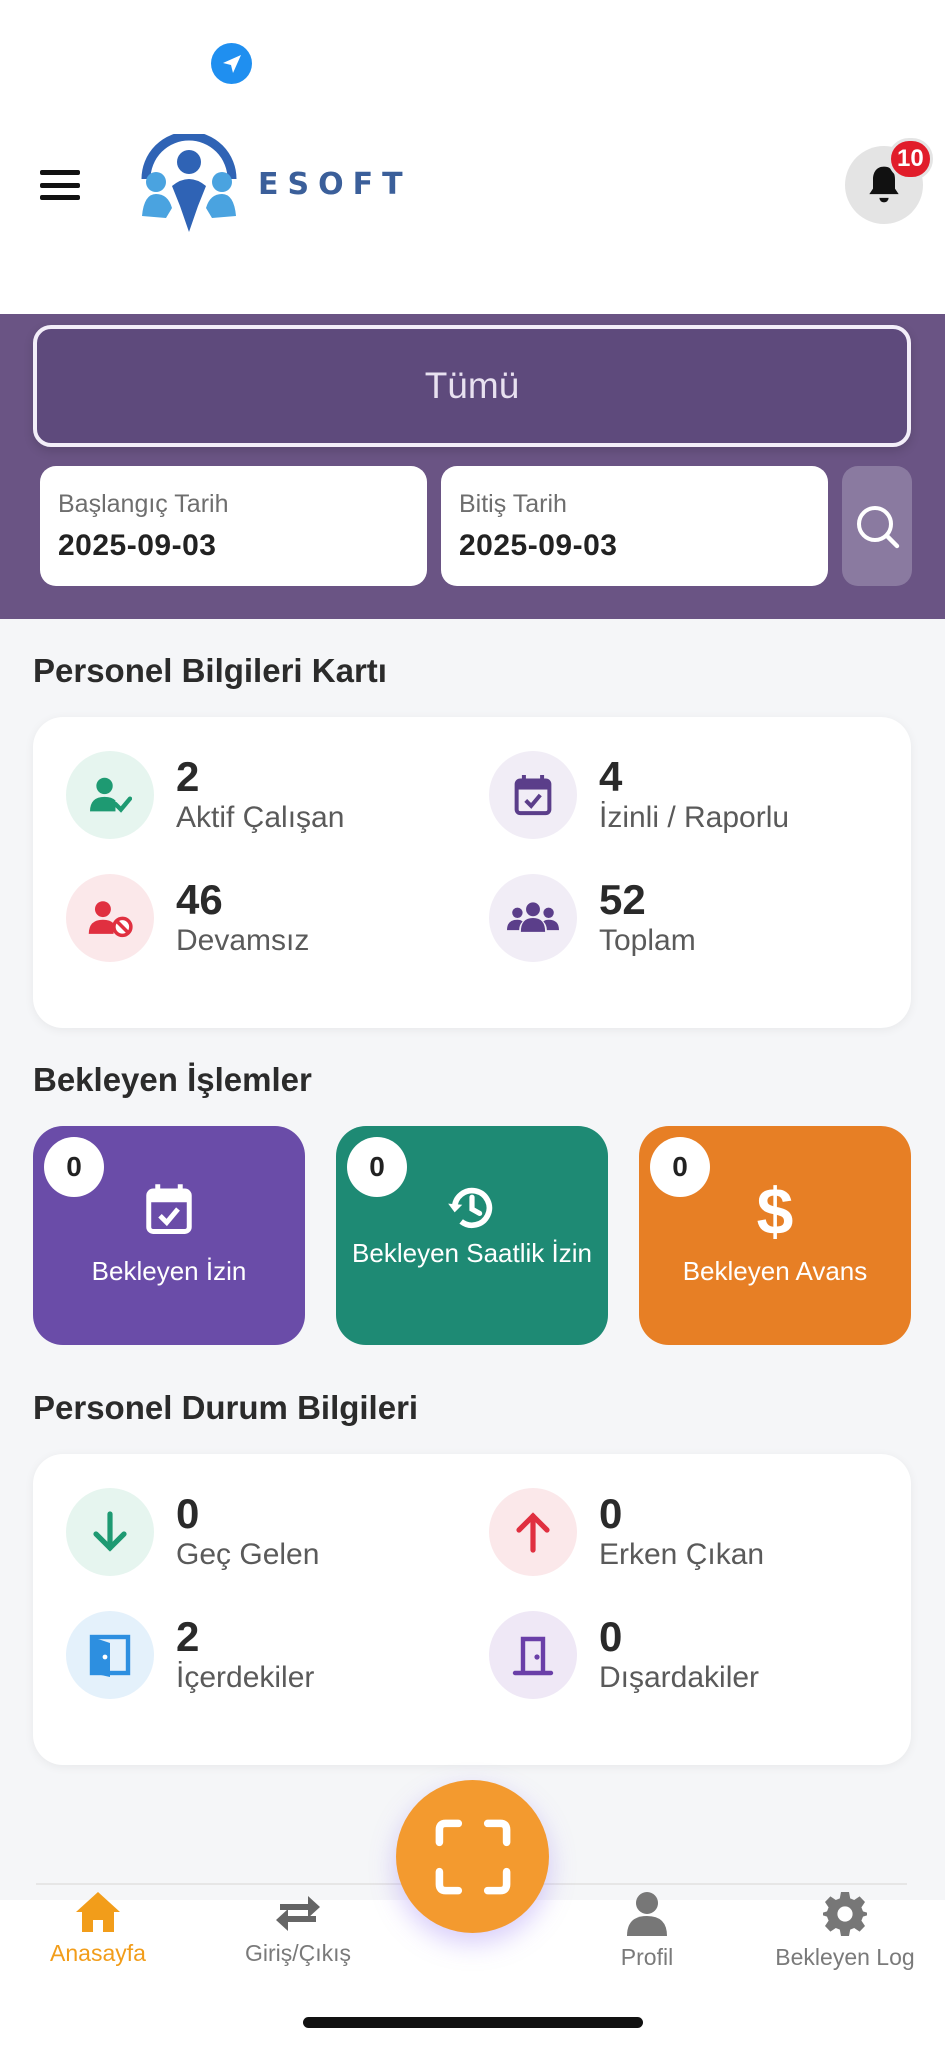 The image size is (945, 2048). Describe the element at coordinates (298, 1913) in the screenshot. I see `swap-arrows-icon` at that location.